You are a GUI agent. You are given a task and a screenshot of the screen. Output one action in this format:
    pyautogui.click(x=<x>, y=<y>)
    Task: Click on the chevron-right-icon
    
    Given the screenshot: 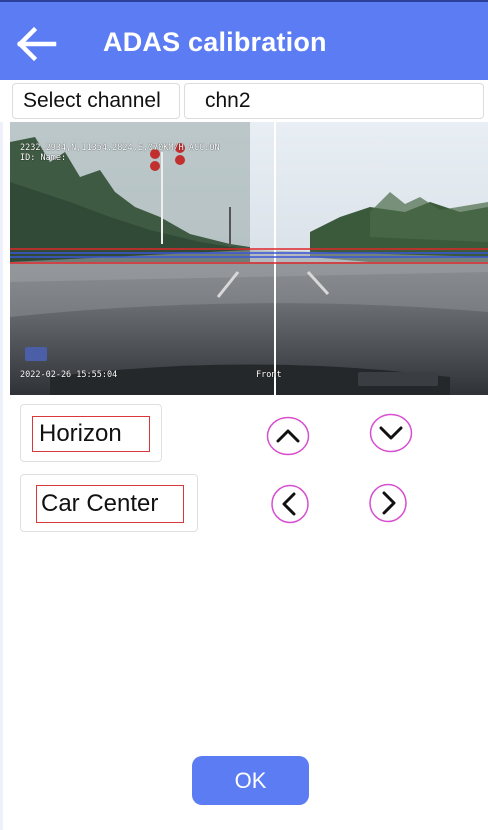 What is the action you would take?
    pyautogui.click(x=388, y=503)
    